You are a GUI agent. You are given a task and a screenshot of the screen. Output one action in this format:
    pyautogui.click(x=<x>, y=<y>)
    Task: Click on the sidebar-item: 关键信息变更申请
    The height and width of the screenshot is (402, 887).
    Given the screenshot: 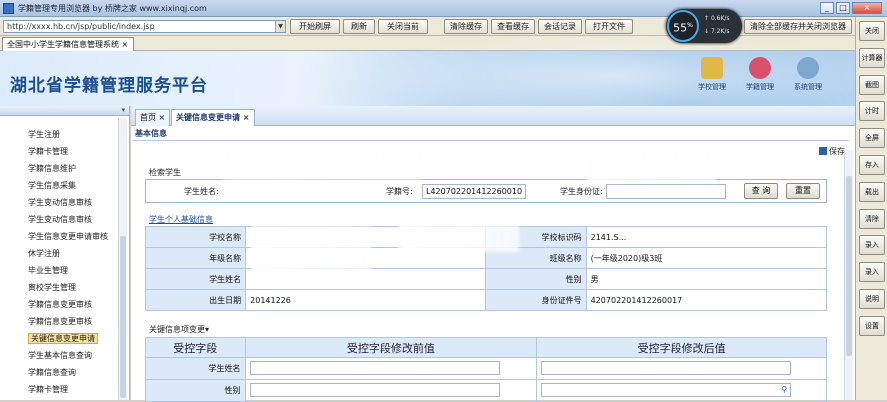 What is the action you would take?
    pyautogui.click(x=64, y=338)
    